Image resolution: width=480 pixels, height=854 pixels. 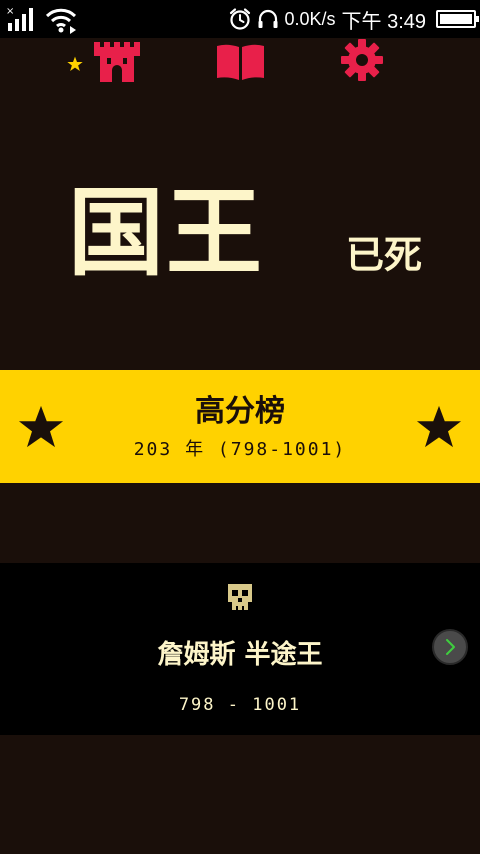 I want to click on book-icon, so click(x=240, y=62).